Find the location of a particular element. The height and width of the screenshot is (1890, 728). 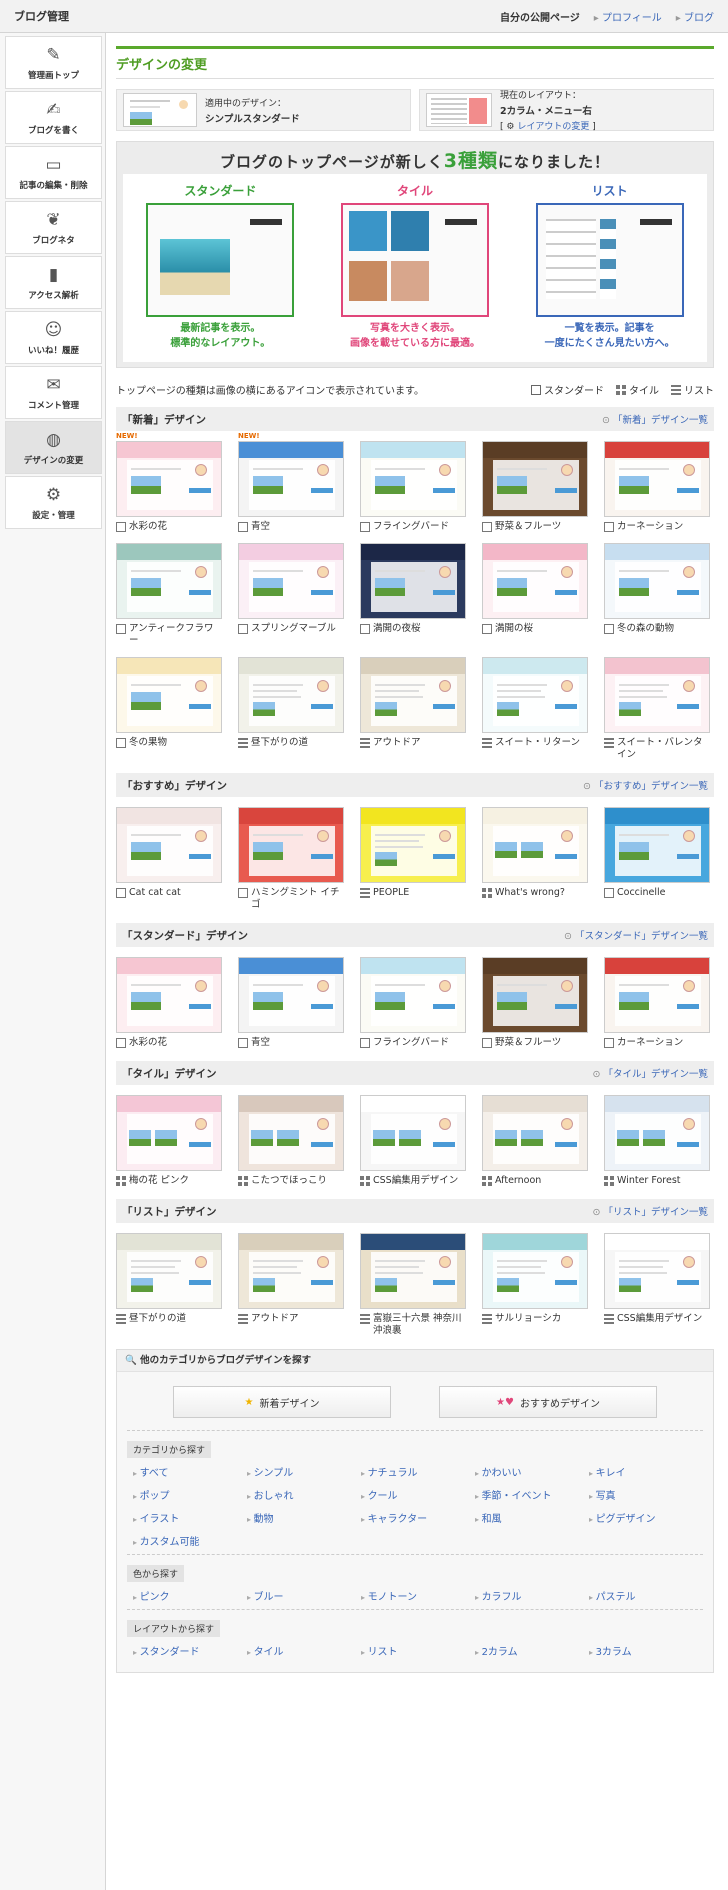

section-all-link: 「タイル」デザイン一覧 is located at coordinates (650, 1073).